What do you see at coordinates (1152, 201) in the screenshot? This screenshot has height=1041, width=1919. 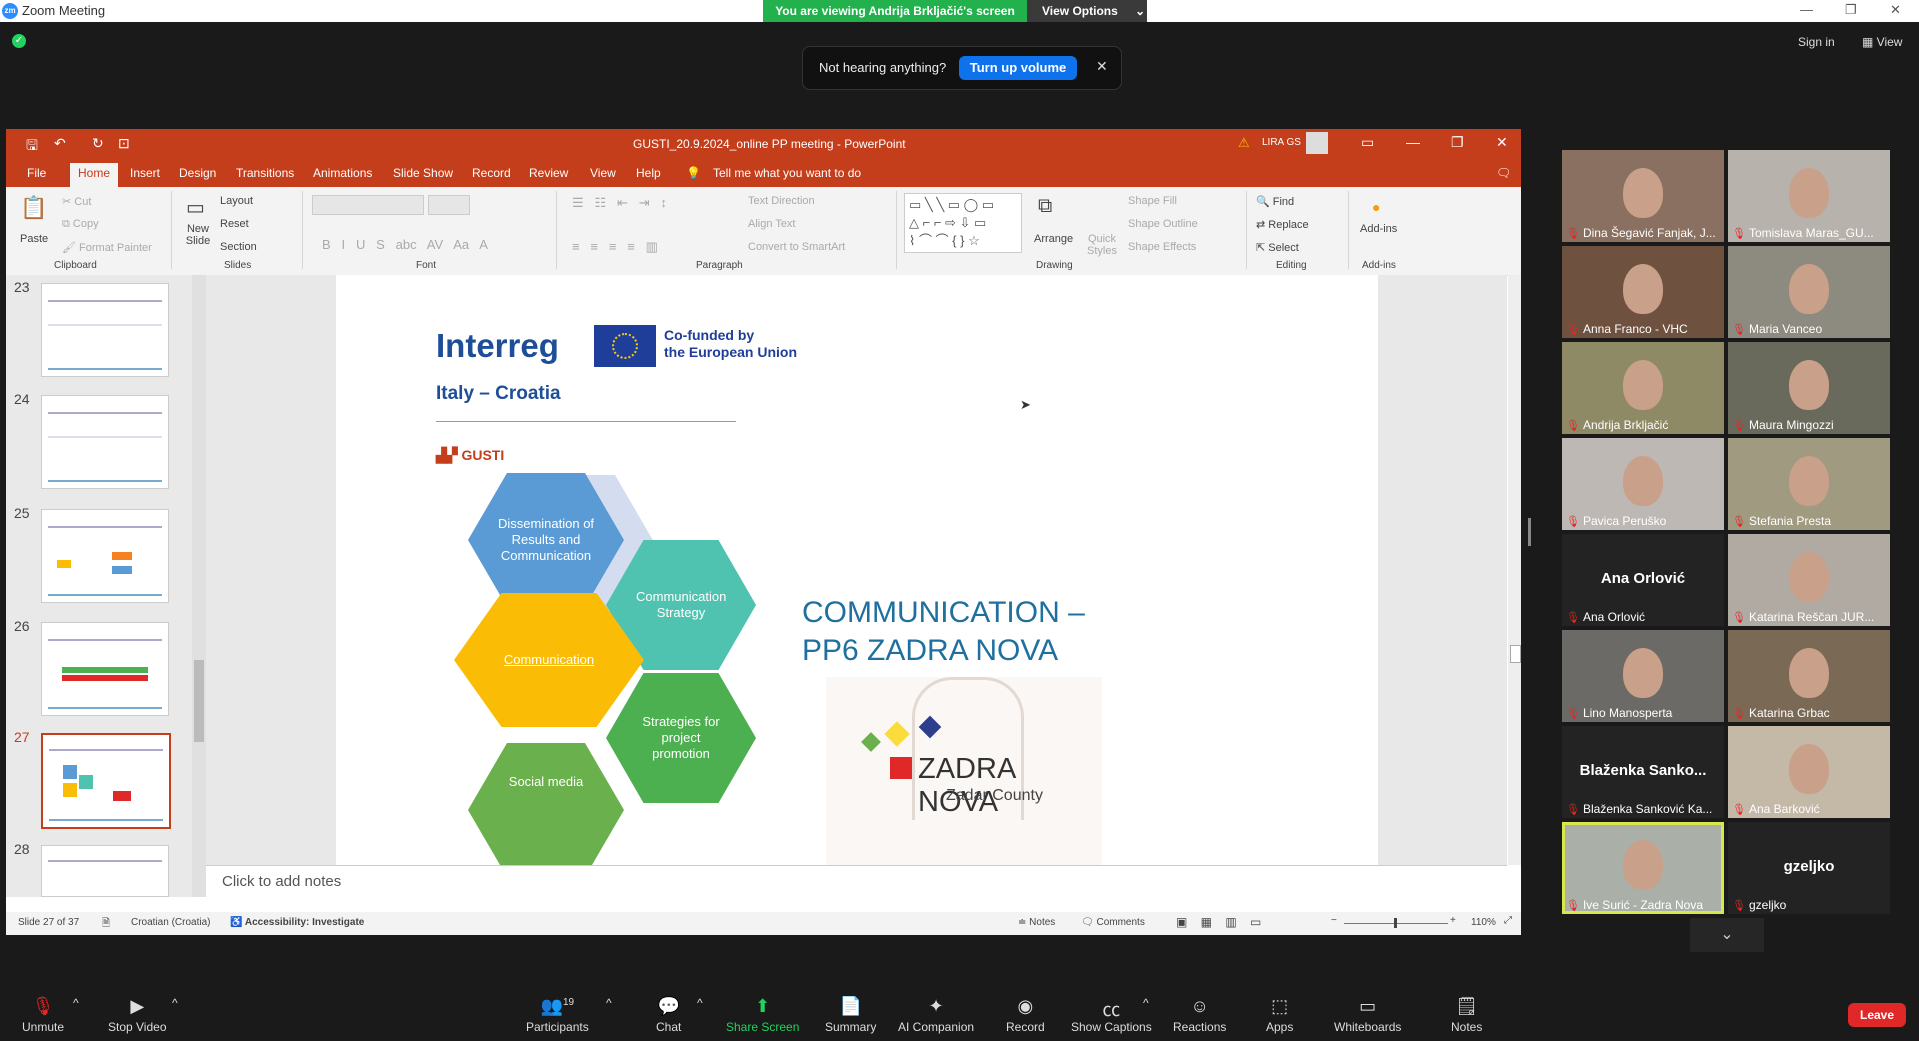 I see `shape-fill-button: Shape Fill` at bounding box center [1152, 201].